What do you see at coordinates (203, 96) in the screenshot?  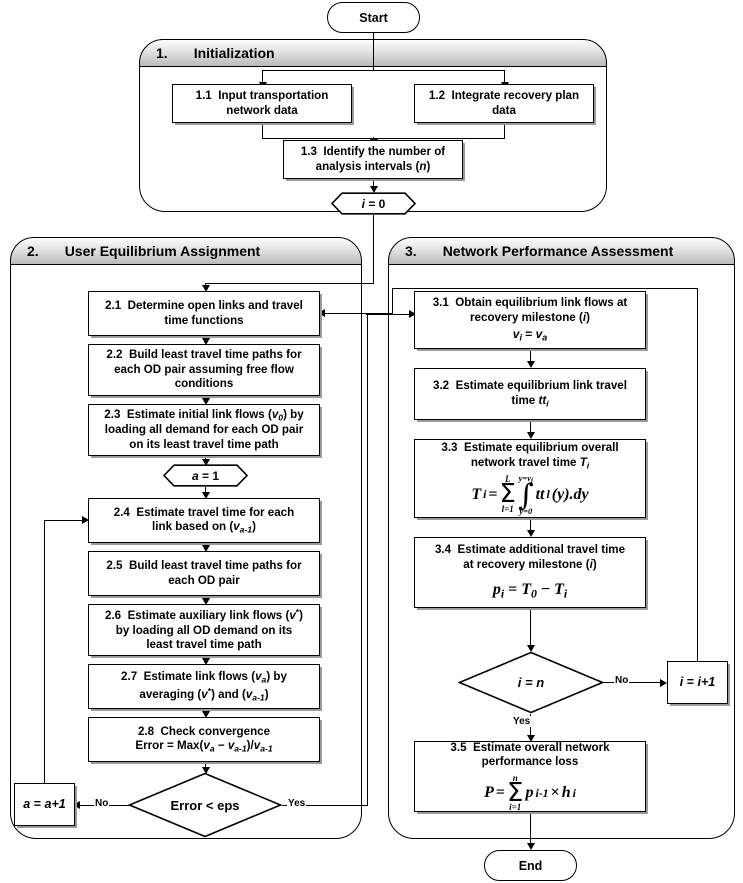 I see `box-1-1-number: 1.1` at bounding box center [203, 96].